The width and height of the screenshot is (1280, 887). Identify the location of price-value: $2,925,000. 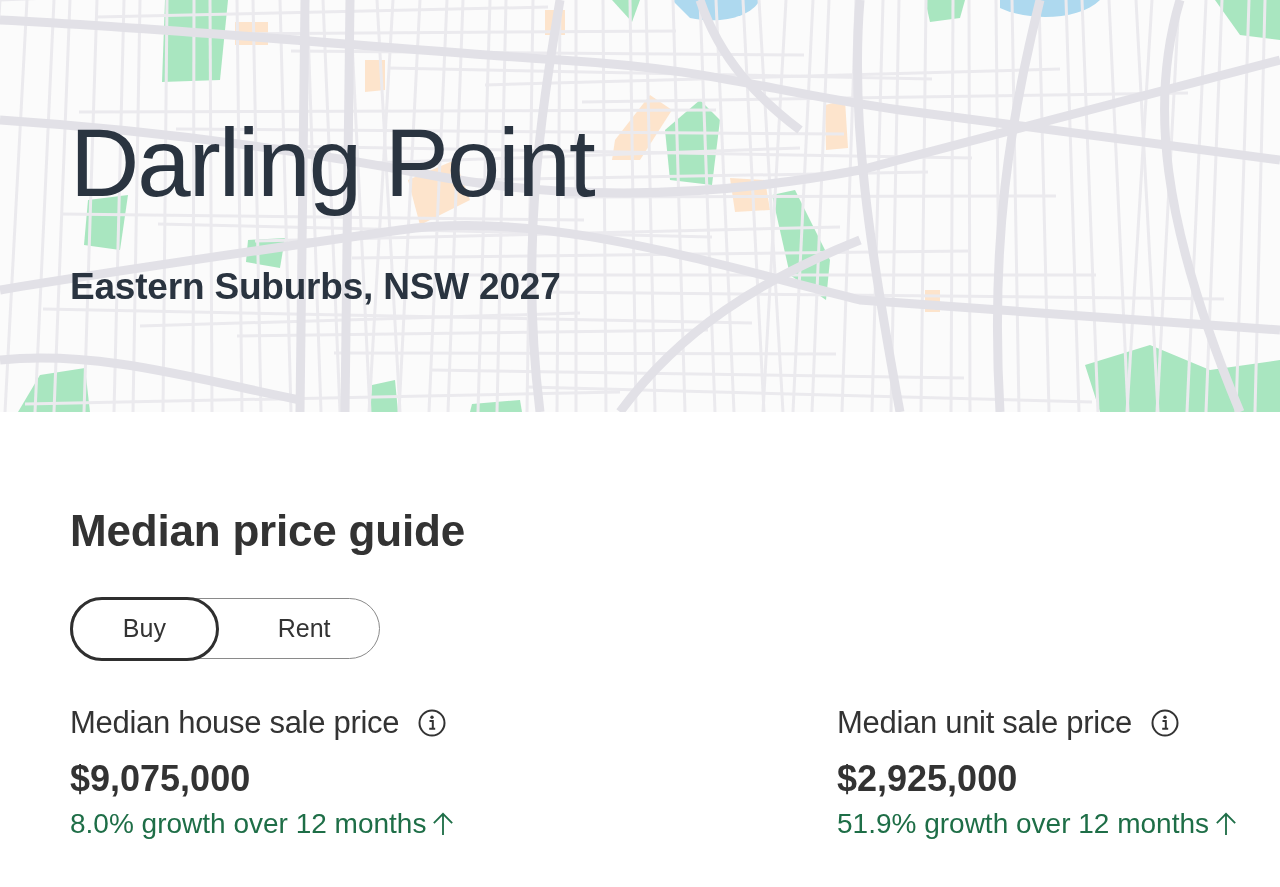
(927, 779).